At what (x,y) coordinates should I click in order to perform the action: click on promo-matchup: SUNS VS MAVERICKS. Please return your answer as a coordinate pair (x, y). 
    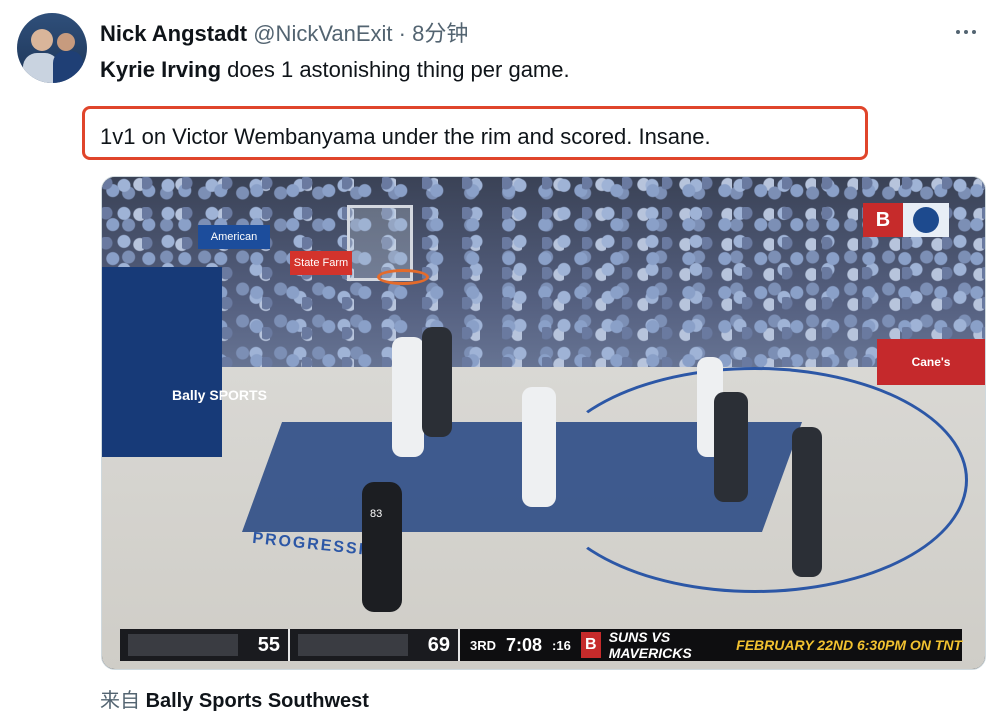
    Looking at the image, I should click on (650, 645).